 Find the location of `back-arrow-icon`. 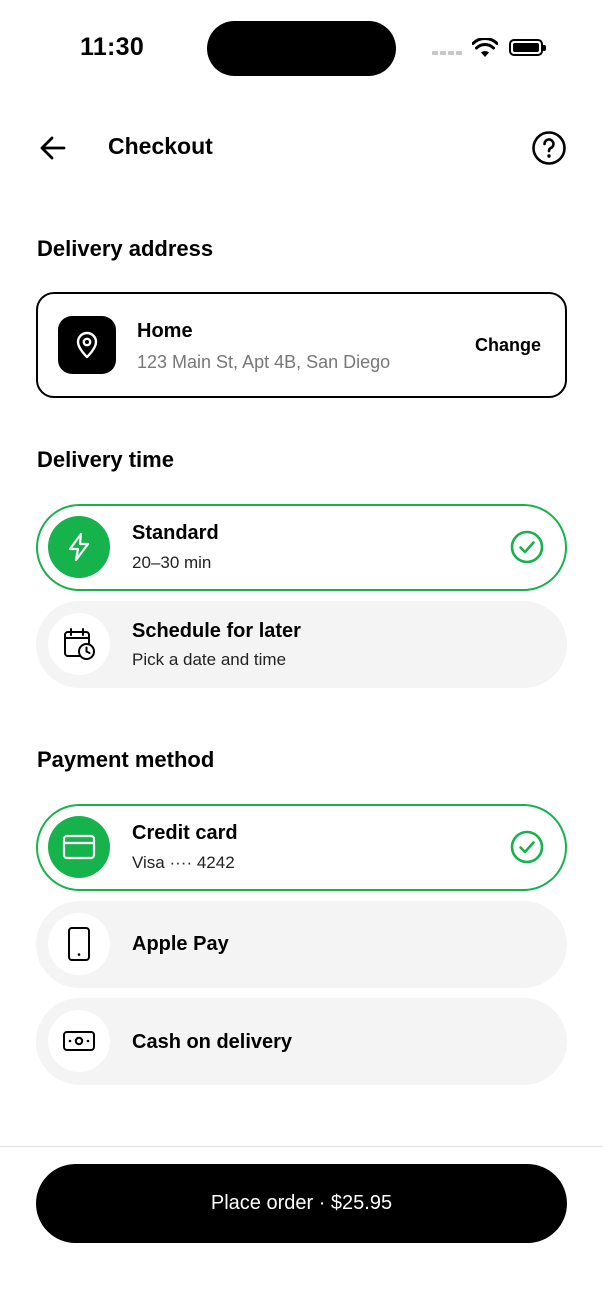

back-arrow-icon is located at coordinates (53, 150).